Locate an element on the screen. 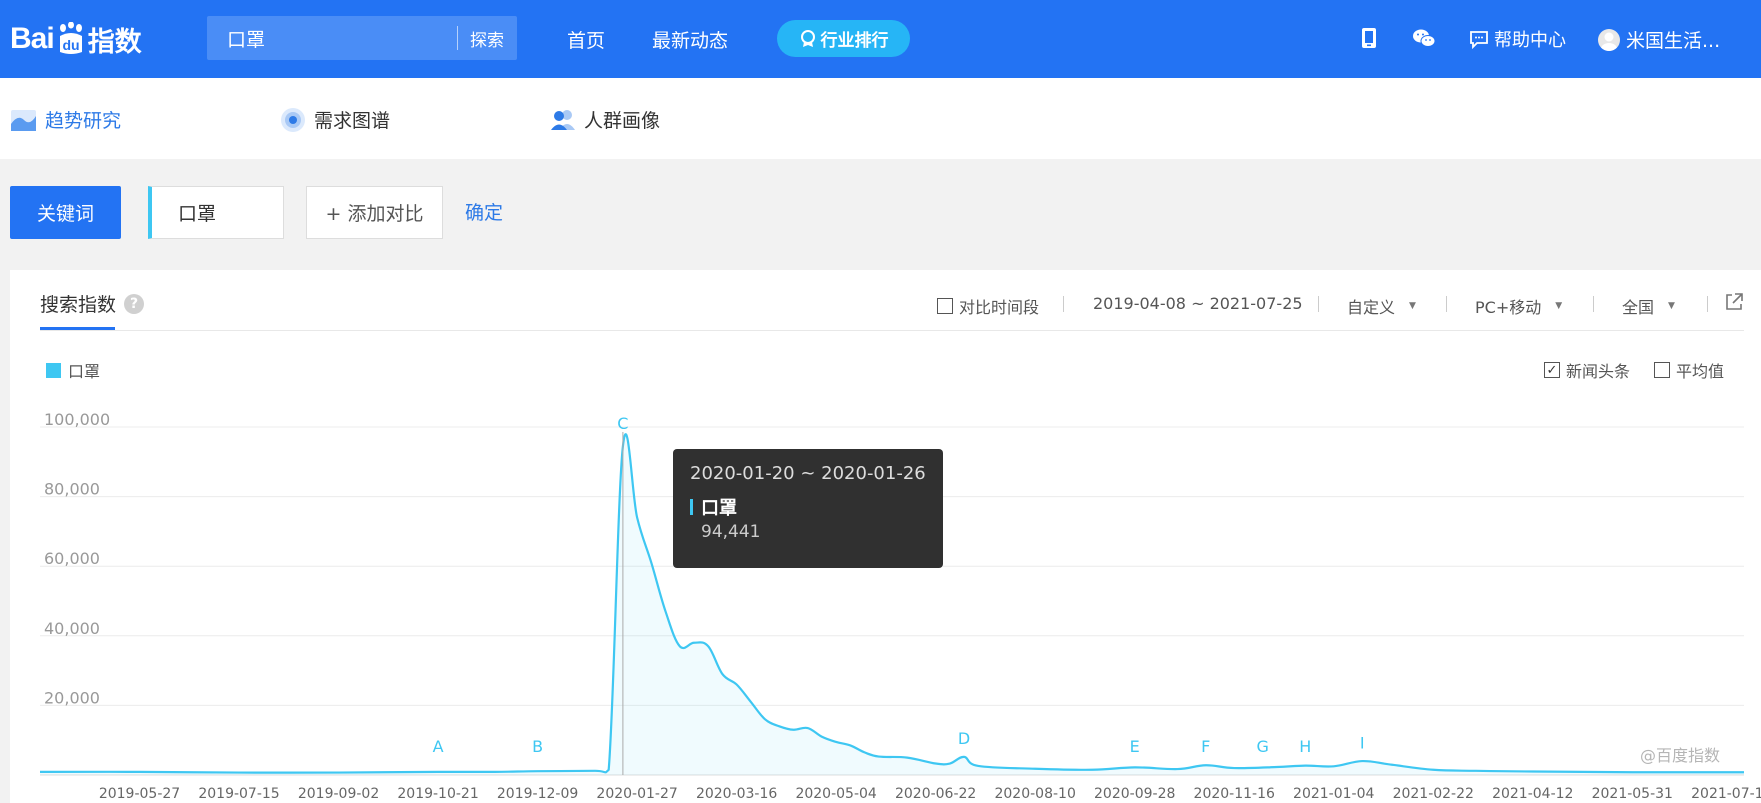  svg-text: du is located at coordinates (70, 45).